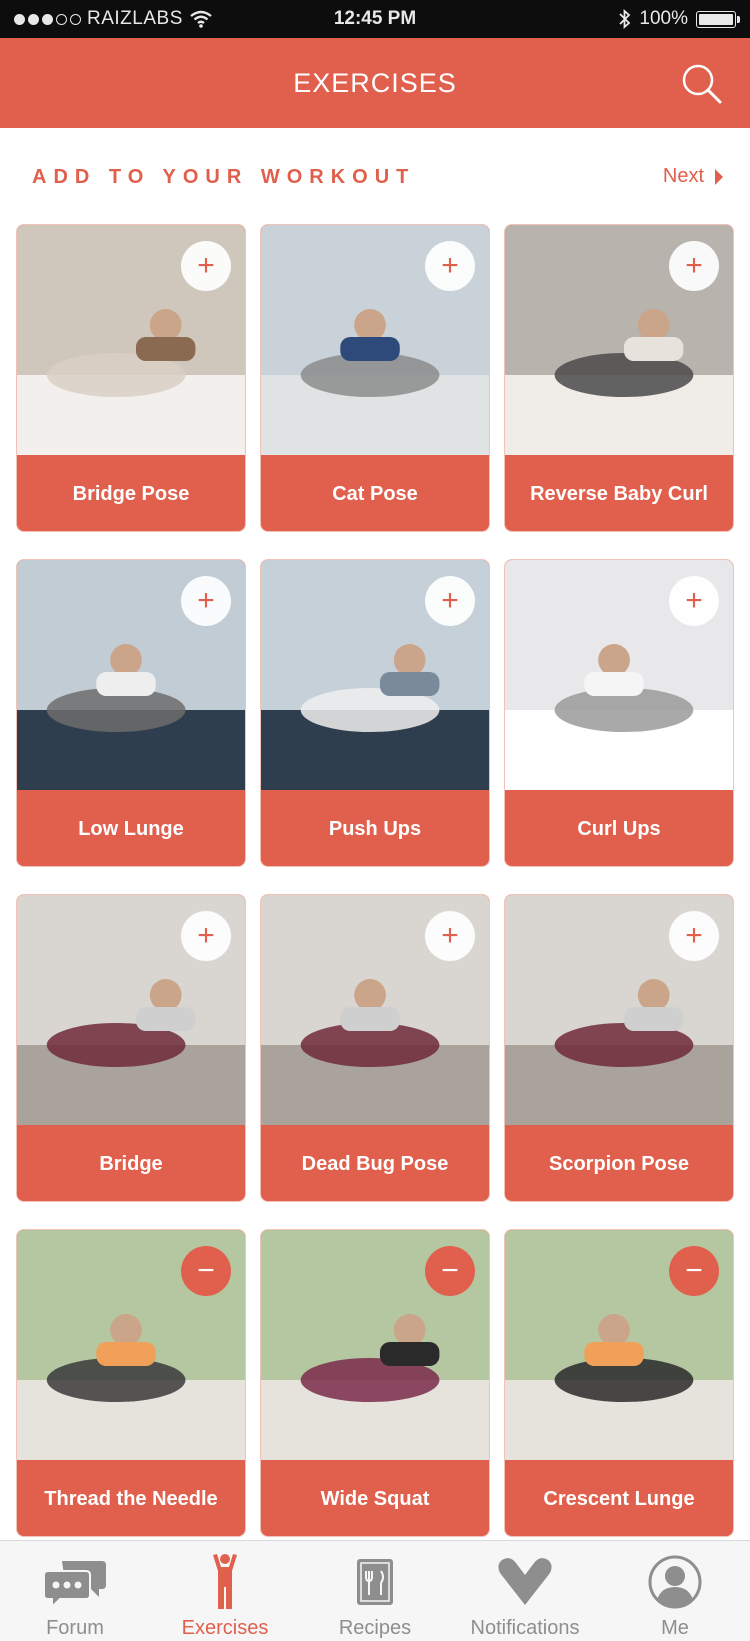 The width and height of the screenshot is (750, 1641). I want to click on search-icon, so click(702, 84).